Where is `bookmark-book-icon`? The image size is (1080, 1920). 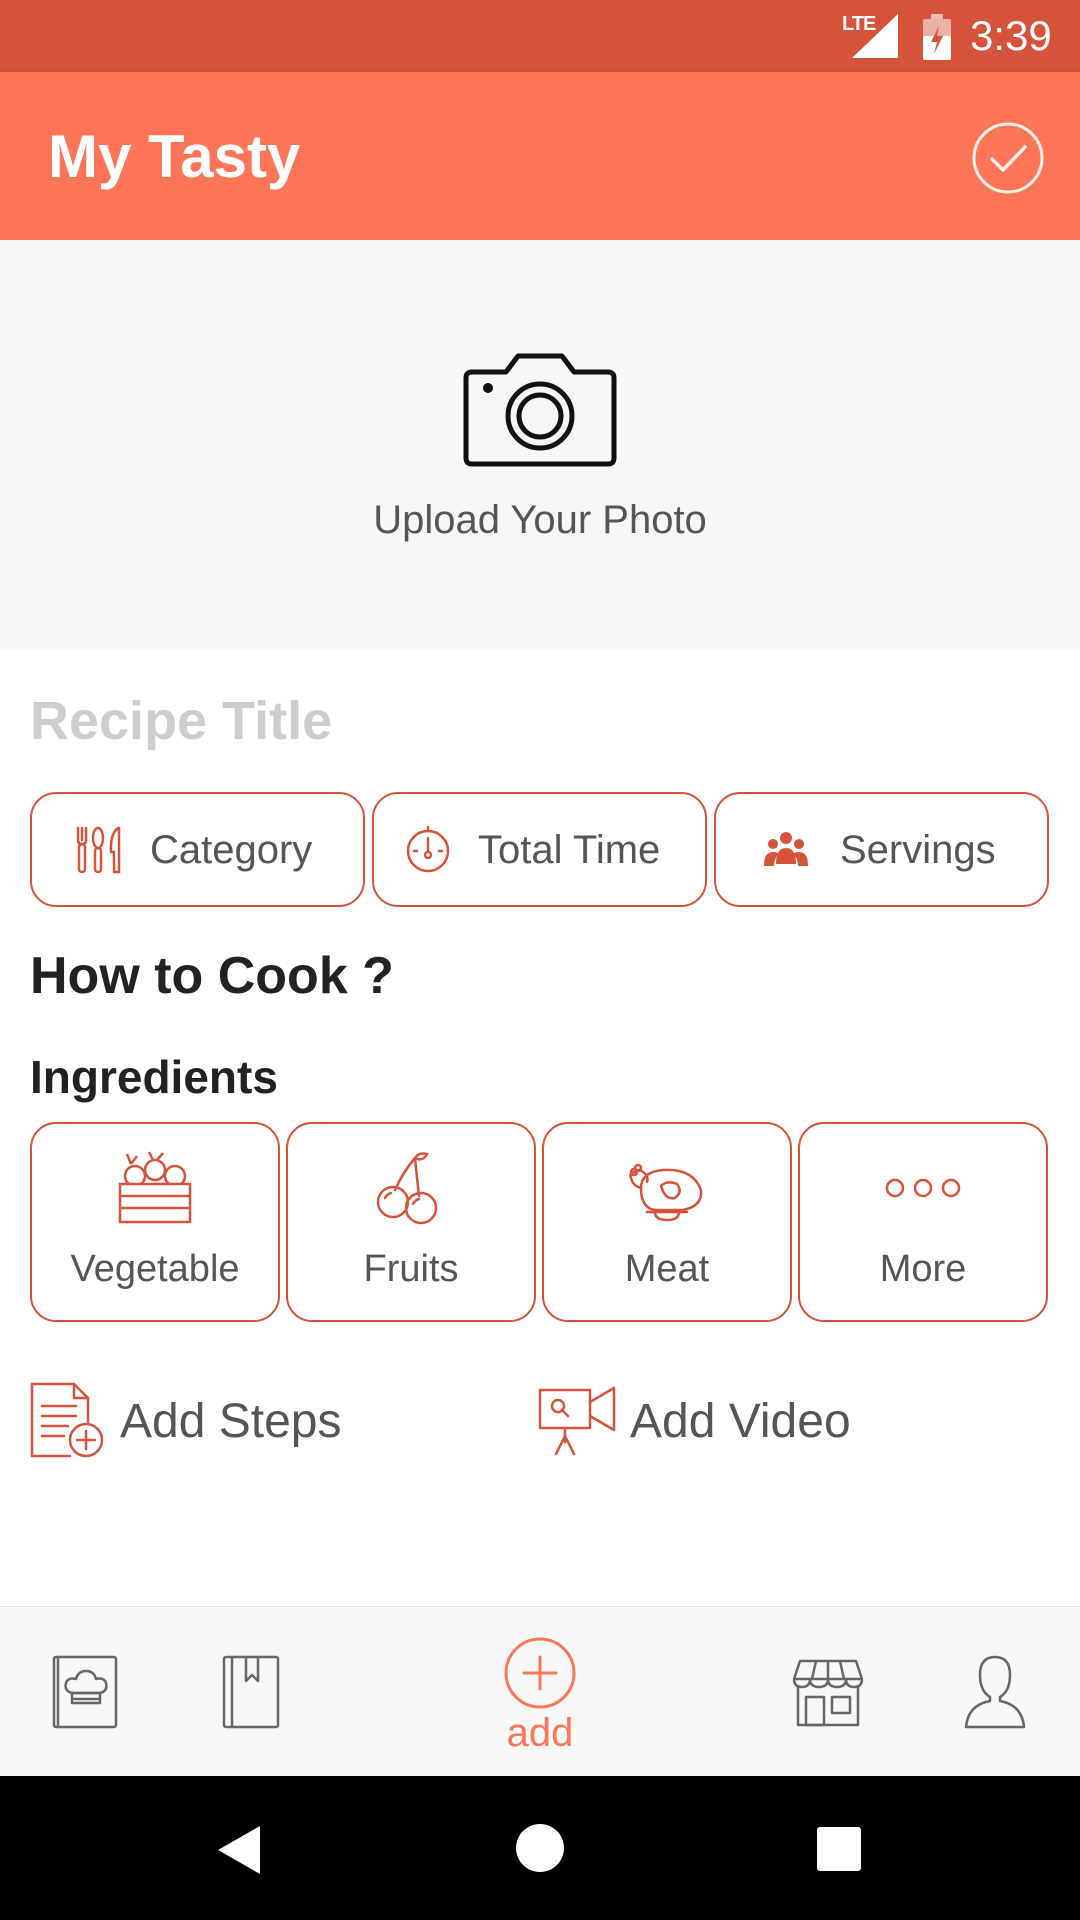
bookmark-book-icon is located at coordinates (251, 1692).